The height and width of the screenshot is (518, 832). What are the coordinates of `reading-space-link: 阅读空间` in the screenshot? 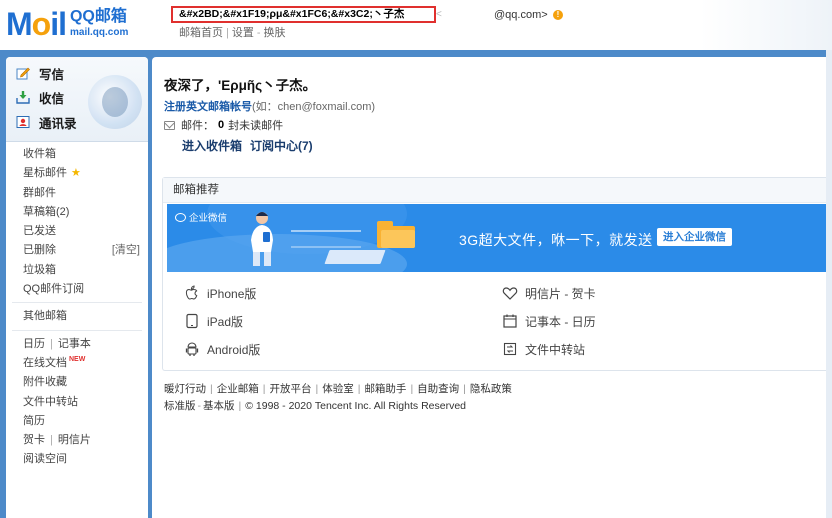 It's located at (77, 459).